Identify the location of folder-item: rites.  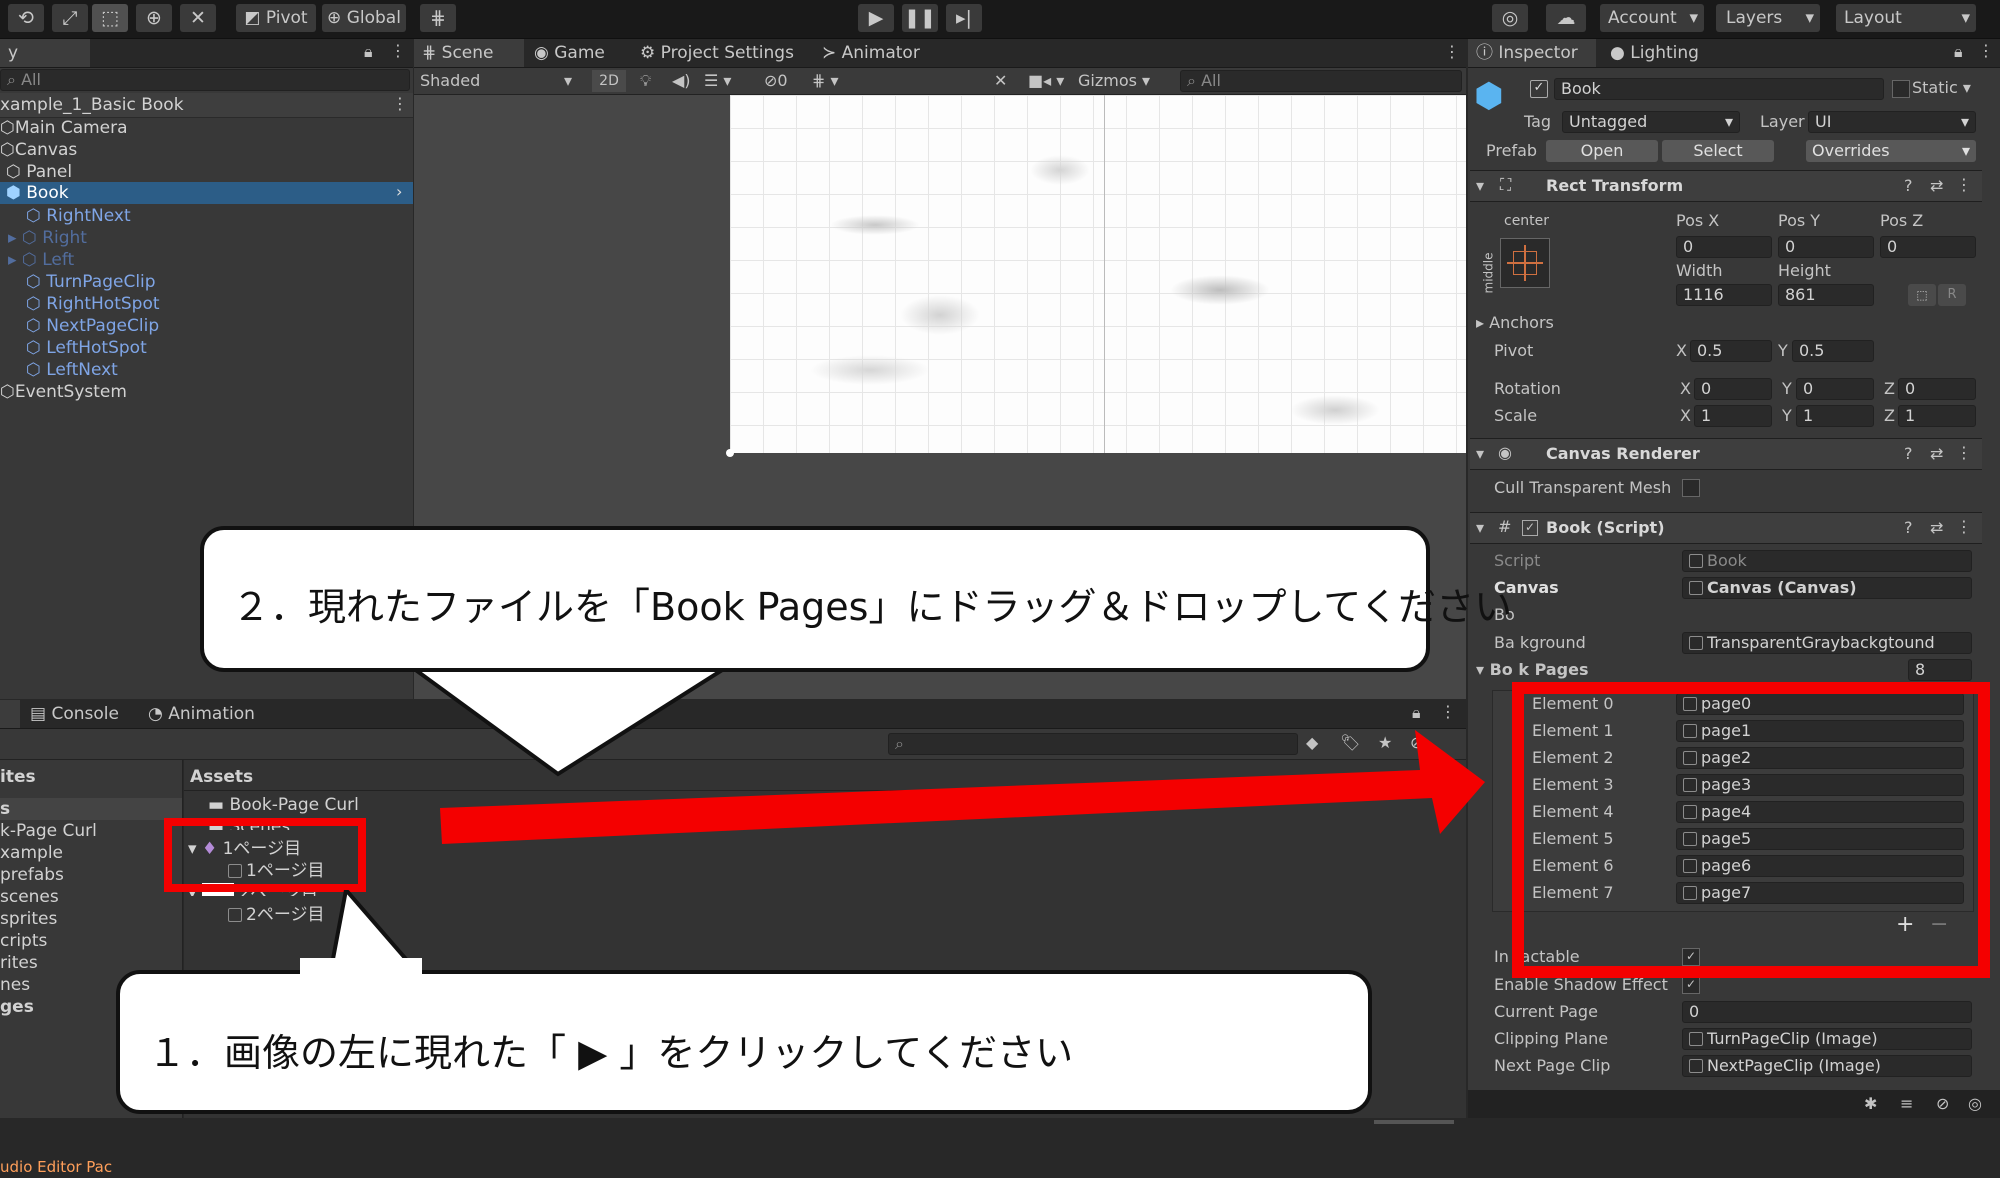
(19, 963).